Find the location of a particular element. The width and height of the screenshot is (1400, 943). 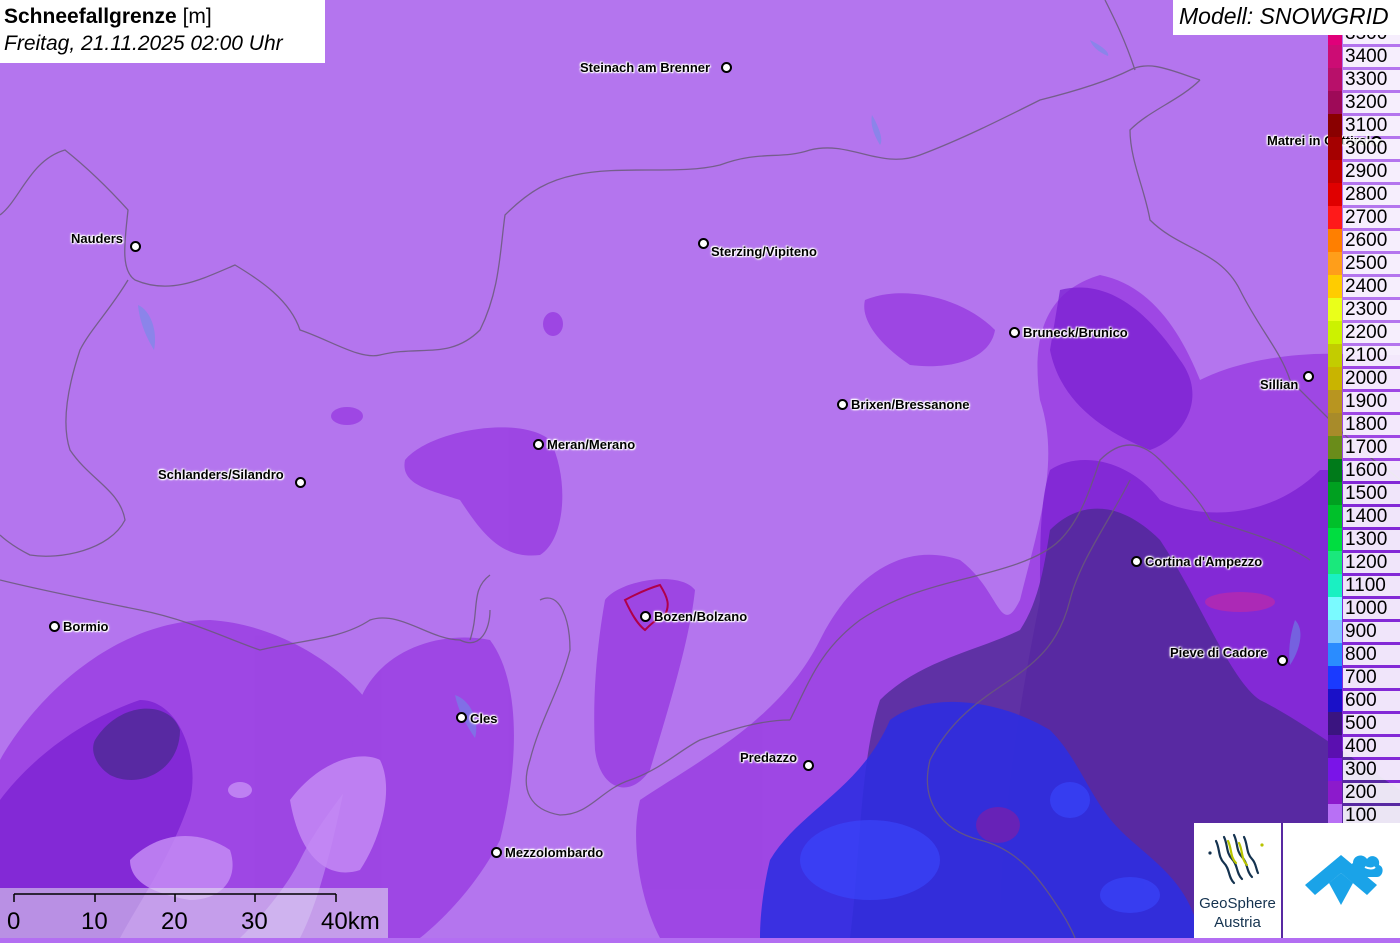

legend-value: 1000 is located at coordinates (1371, 609).